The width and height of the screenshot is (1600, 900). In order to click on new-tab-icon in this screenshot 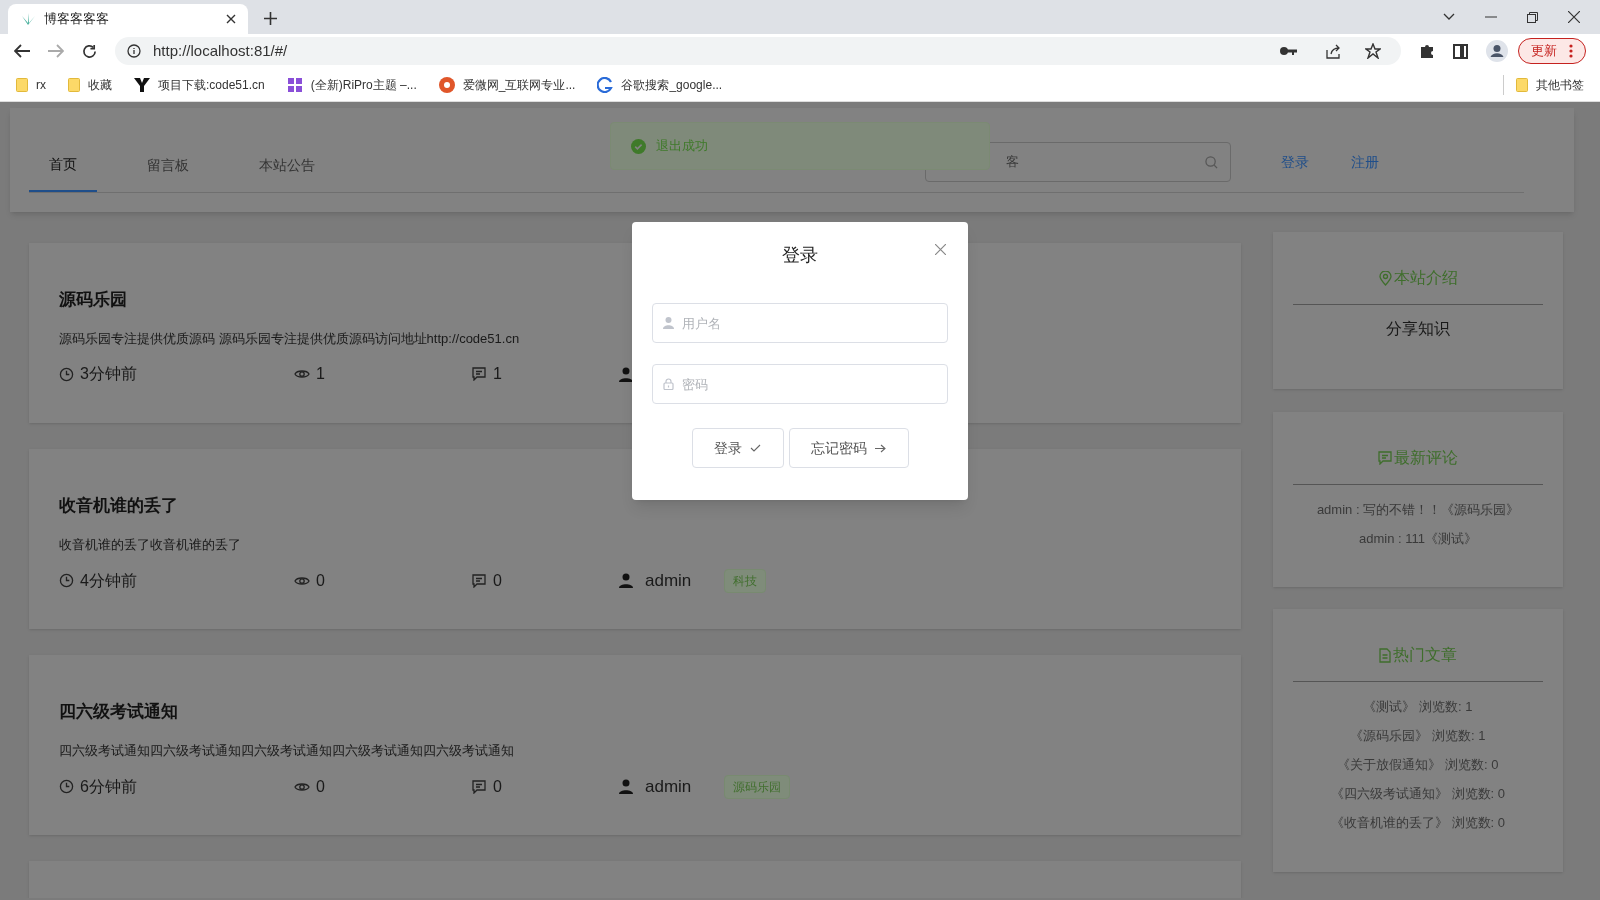, I will do `click(270, 18)`.